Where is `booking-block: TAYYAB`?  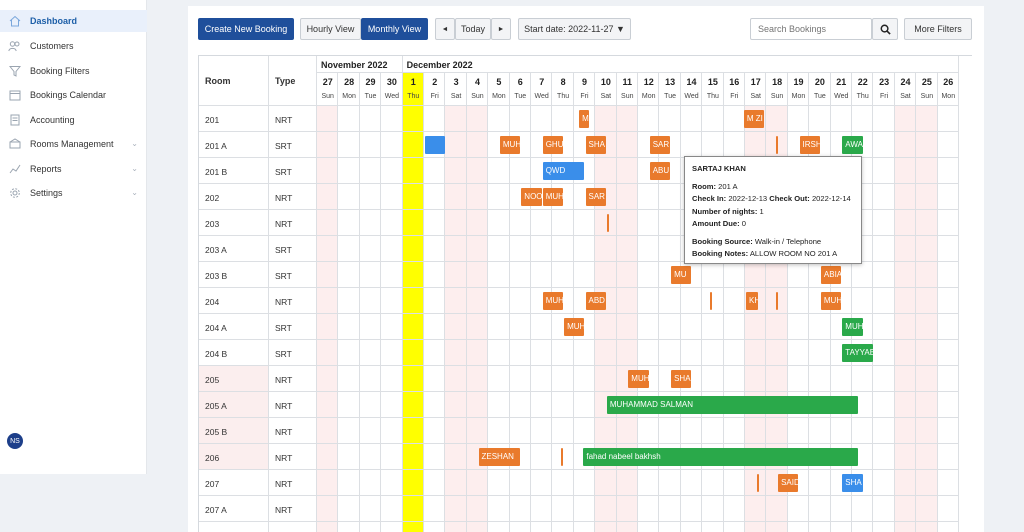
booking-block: TAYYAB is located at coordinates (858, 353).